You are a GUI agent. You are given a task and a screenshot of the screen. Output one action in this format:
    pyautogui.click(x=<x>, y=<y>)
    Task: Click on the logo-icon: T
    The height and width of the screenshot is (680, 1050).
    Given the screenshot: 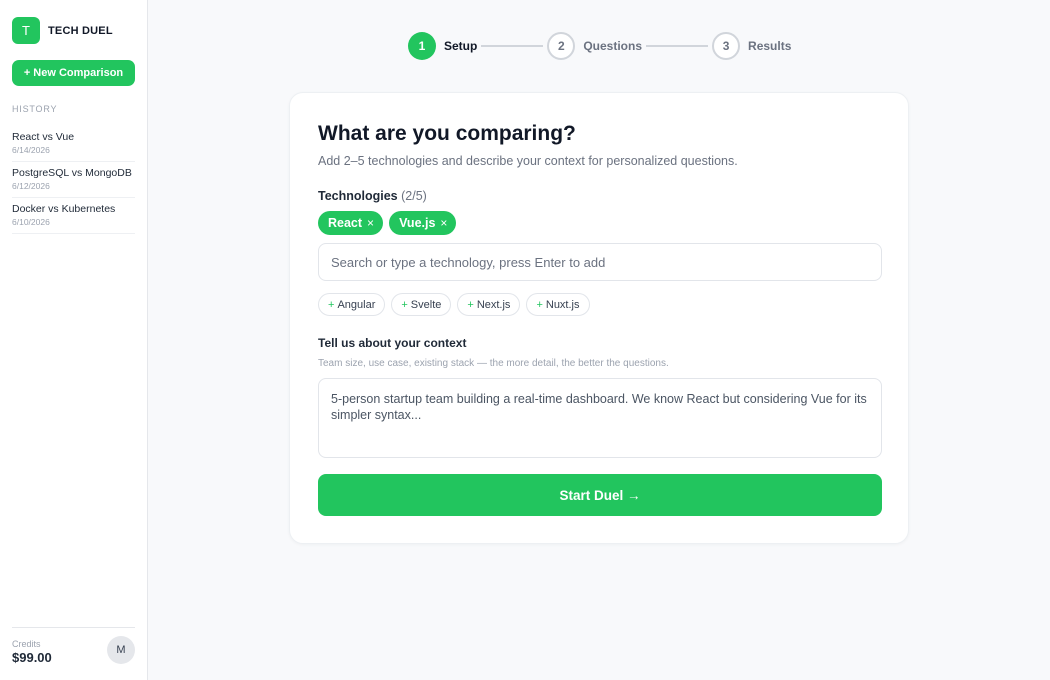 What is the action you would take?
    pyautogui.click(x=26, y=30)
    